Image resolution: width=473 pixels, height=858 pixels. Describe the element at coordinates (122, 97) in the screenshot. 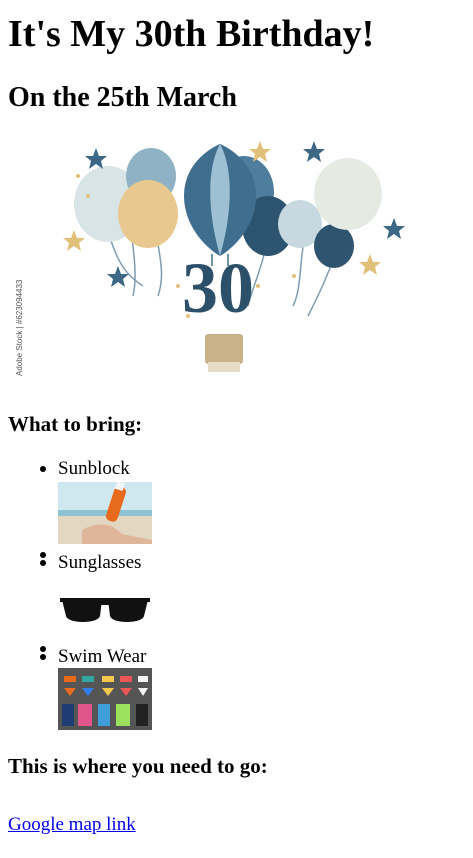

I see `date-heading: On the 25th March` at that location.